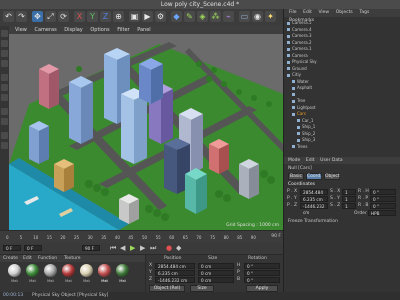 This screenshot has width=400, height=300. Describe the element at coordinates (8, 16) in the screenshot. I see `undo-icon: ↶` at that location.